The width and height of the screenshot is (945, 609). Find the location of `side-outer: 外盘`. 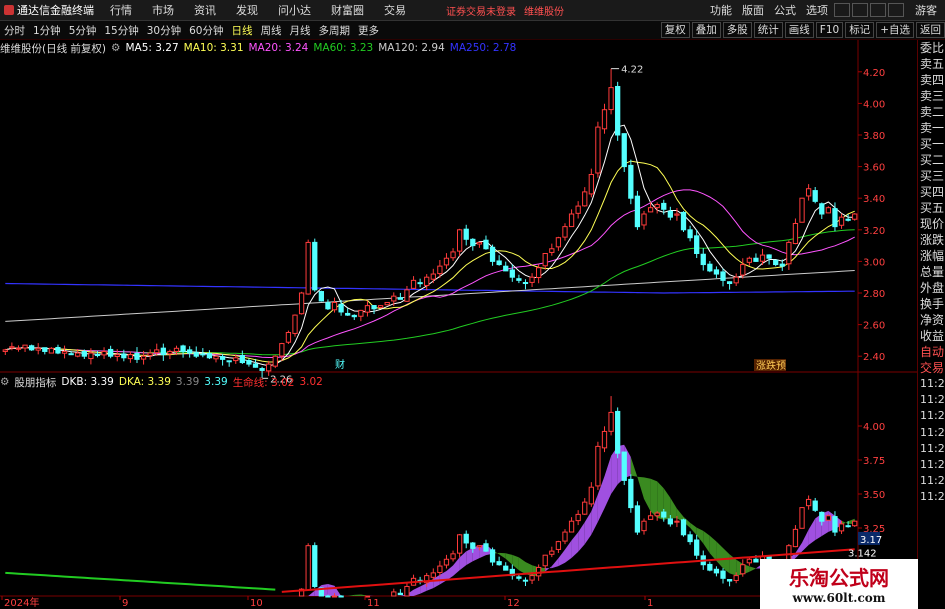

side-outer: 外盘 is located at coordinates (931, 288).